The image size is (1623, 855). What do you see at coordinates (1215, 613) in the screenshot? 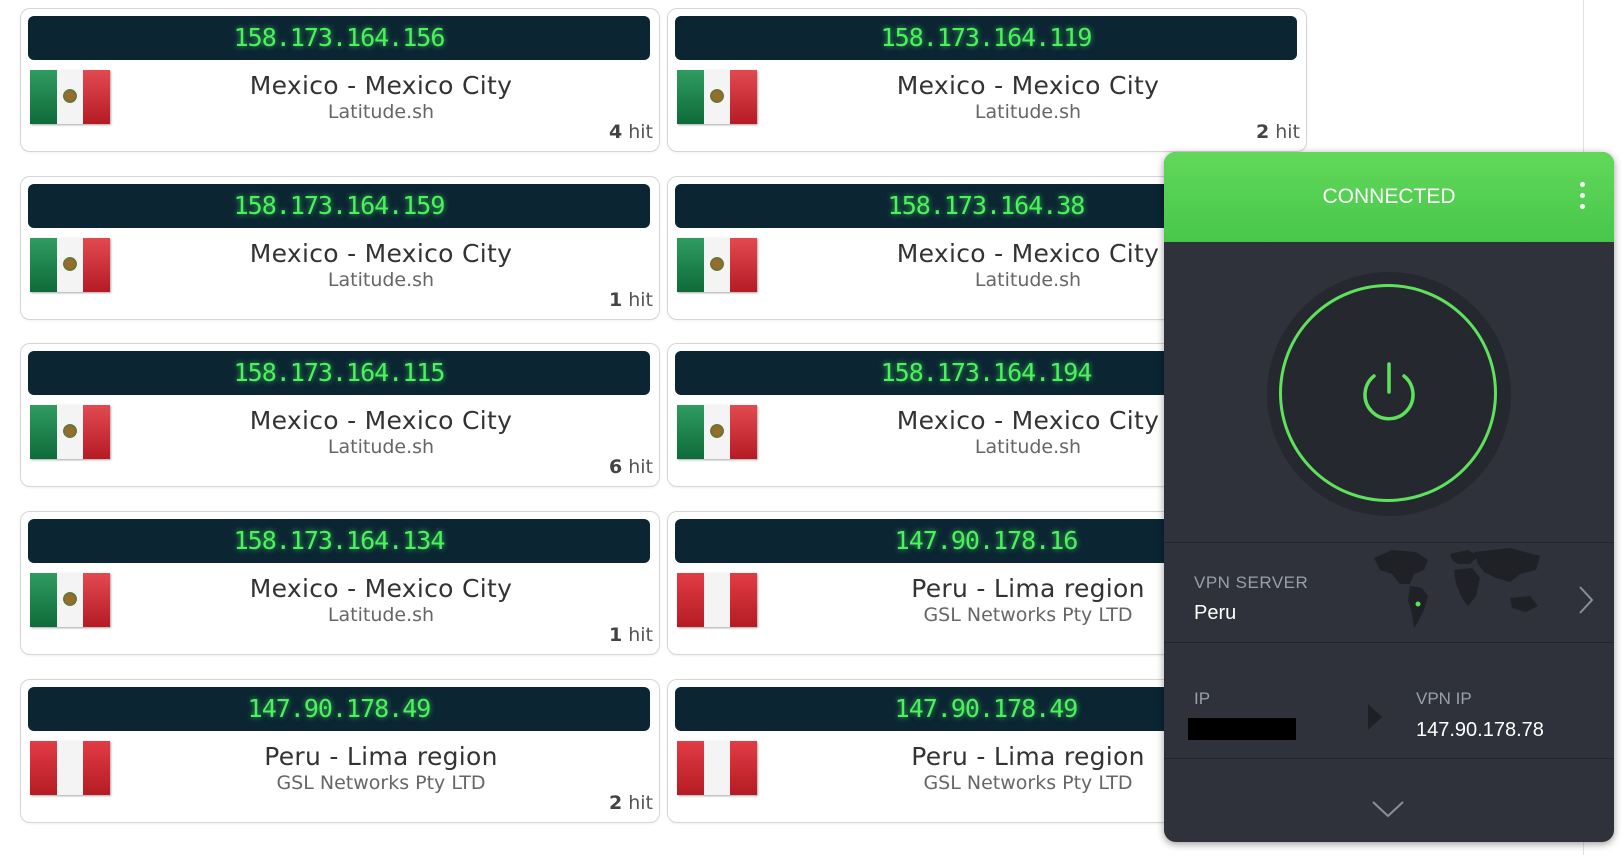
I see `vpn-server-value: Peru` at bounding box center [1215, 613].